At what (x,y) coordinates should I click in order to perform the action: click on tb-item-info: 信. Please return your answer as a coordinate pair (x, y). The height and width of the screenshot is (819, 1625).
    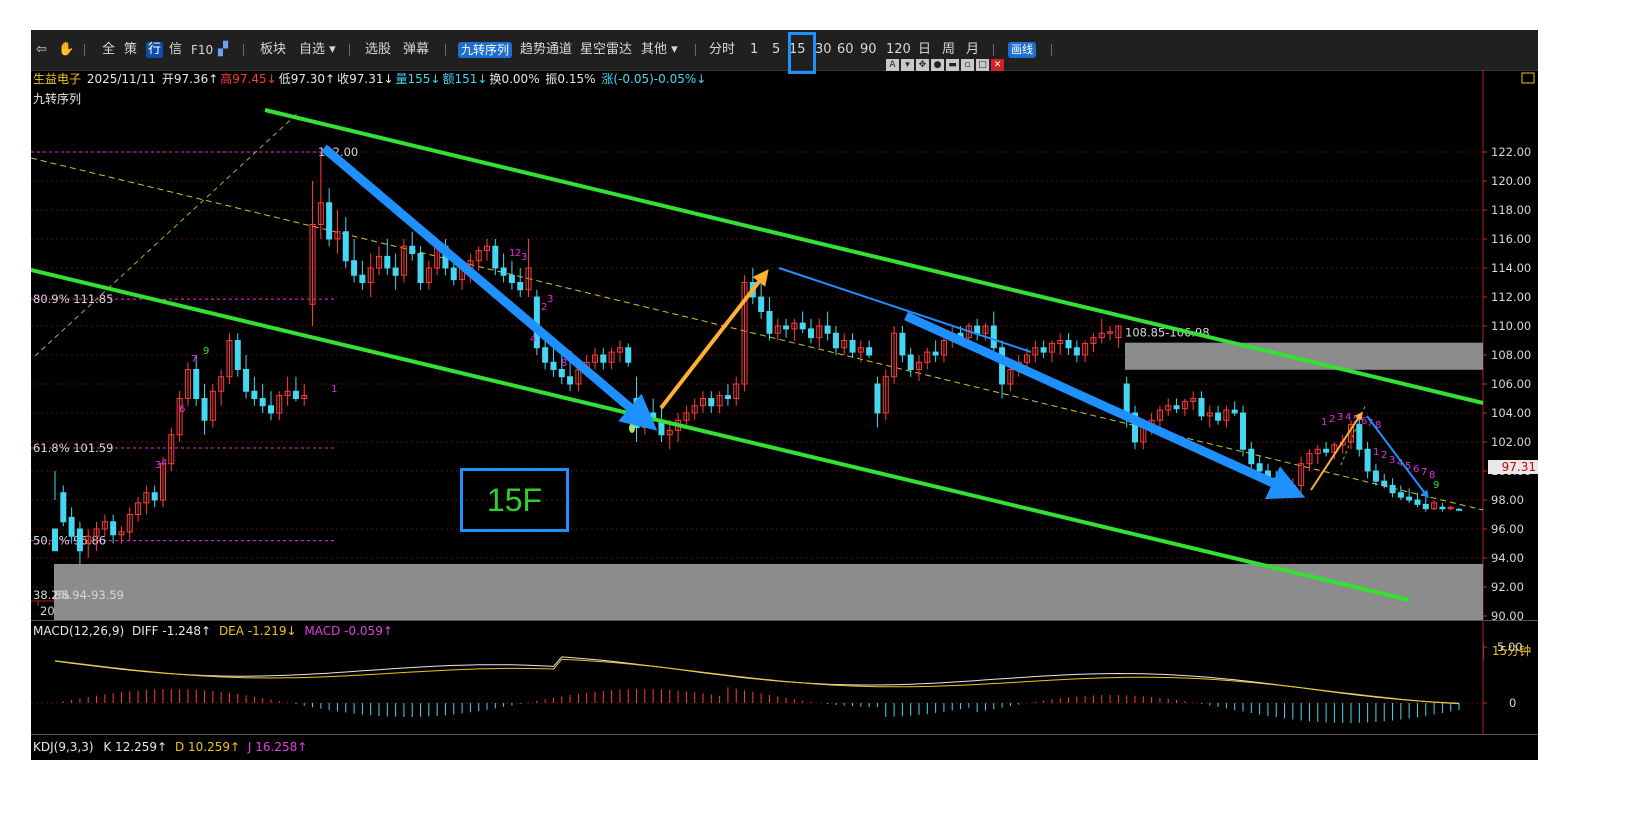
    Looking at the image, I should click on (175, 50).